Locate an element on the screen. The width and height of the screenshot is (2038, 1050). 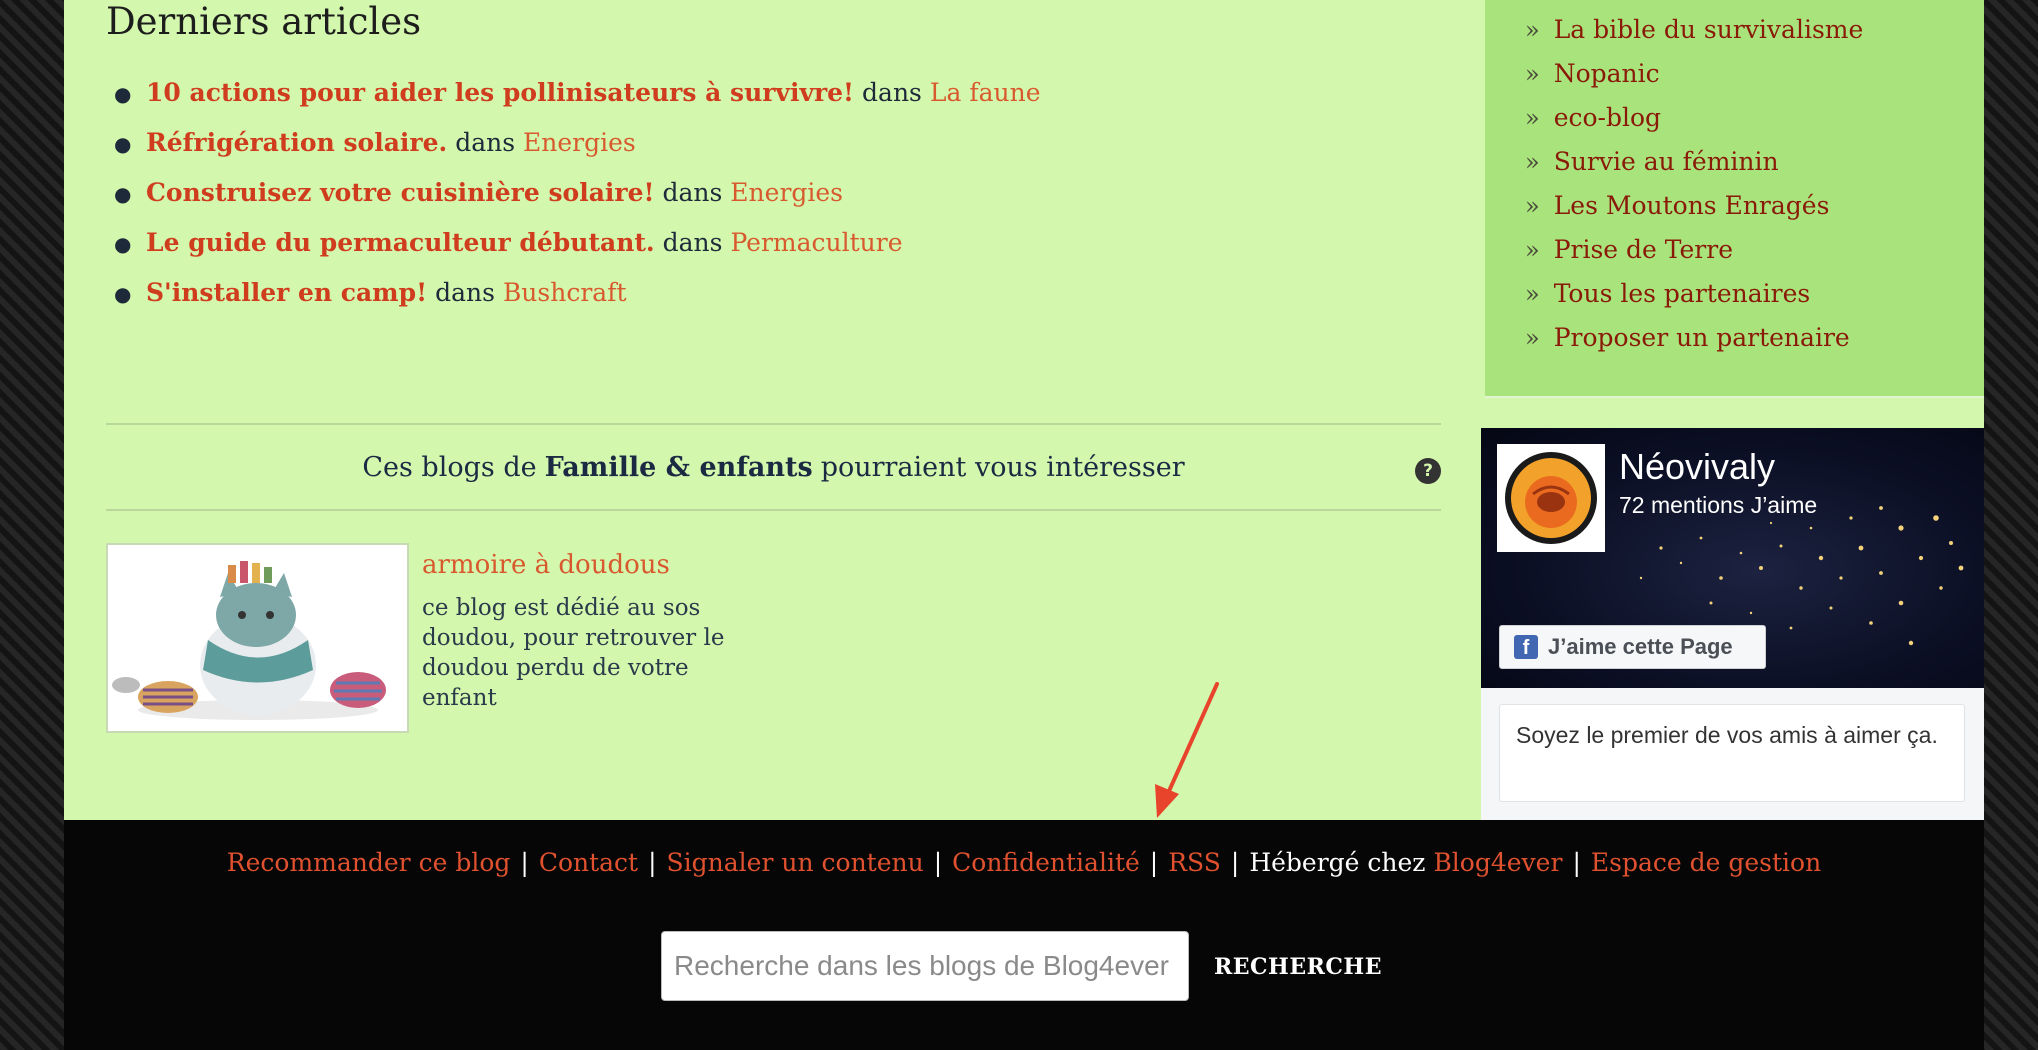
facebook-like-count: 72 mentions J’aime is located at coordinates (1718, 505).